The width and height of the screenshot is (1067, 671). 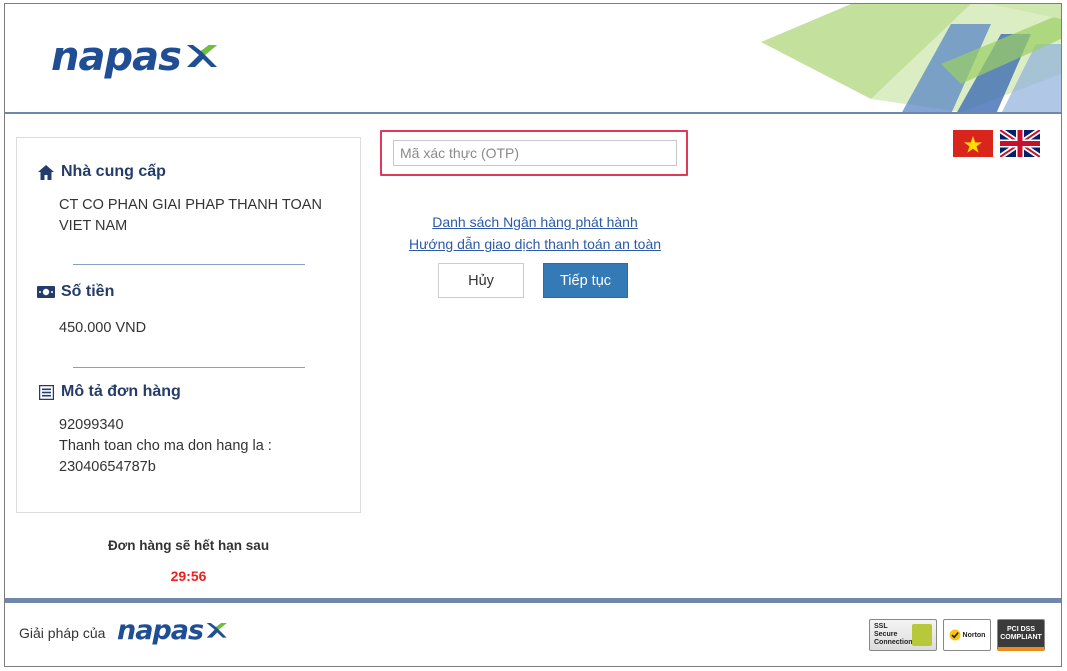 What do you see at coordinates (121, 391) in the screenshot?
I see `order-title: Mô tả đơn hàng` at bounding box center [121, 391].